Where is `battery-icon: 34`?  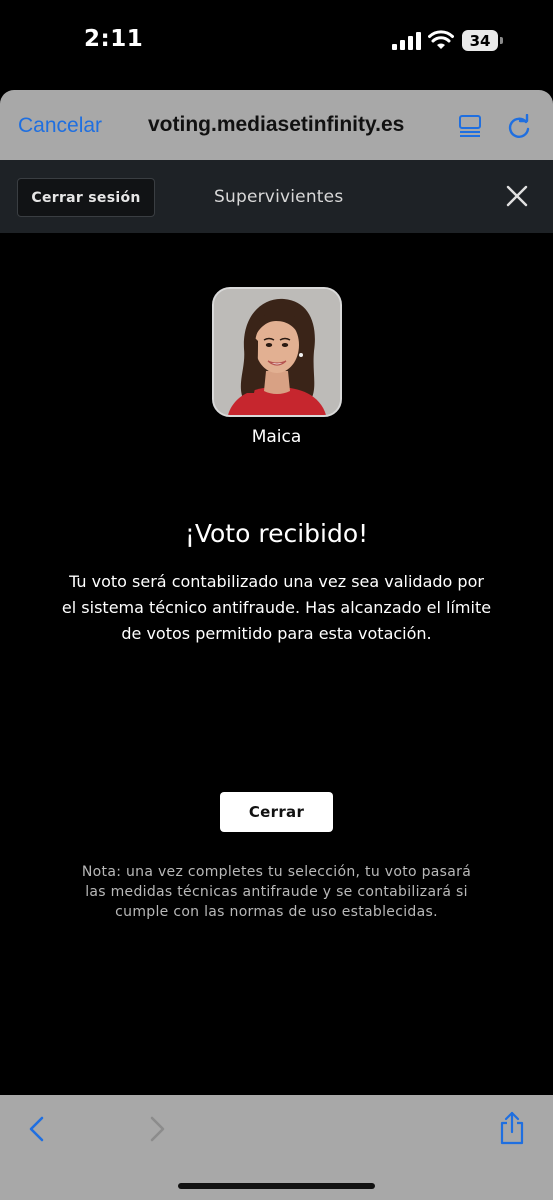 battery-icon: 34 is located at coordinates (483, 40).